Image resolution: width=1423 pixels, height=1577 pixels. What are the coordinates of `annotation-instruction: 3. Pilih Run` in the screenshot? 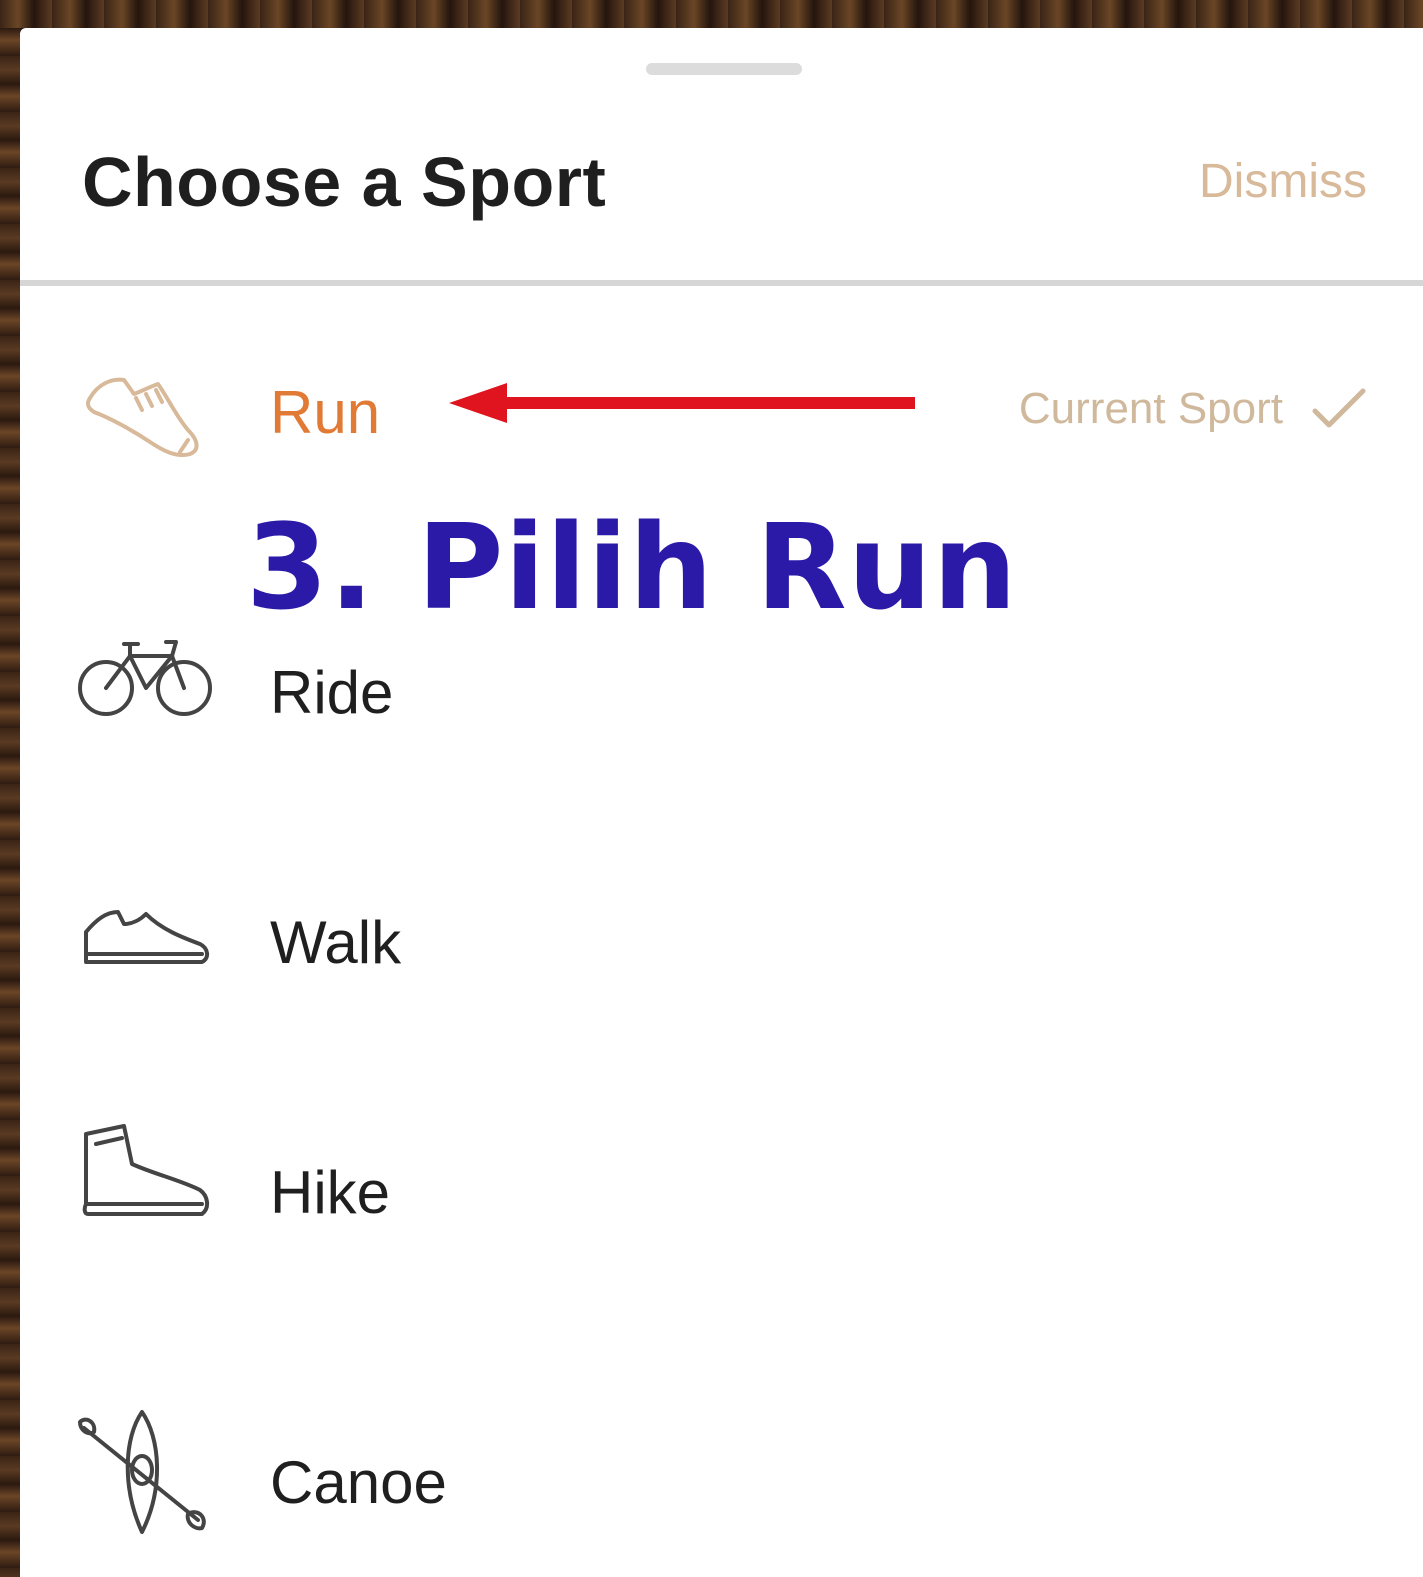 It's located at (632, 567).